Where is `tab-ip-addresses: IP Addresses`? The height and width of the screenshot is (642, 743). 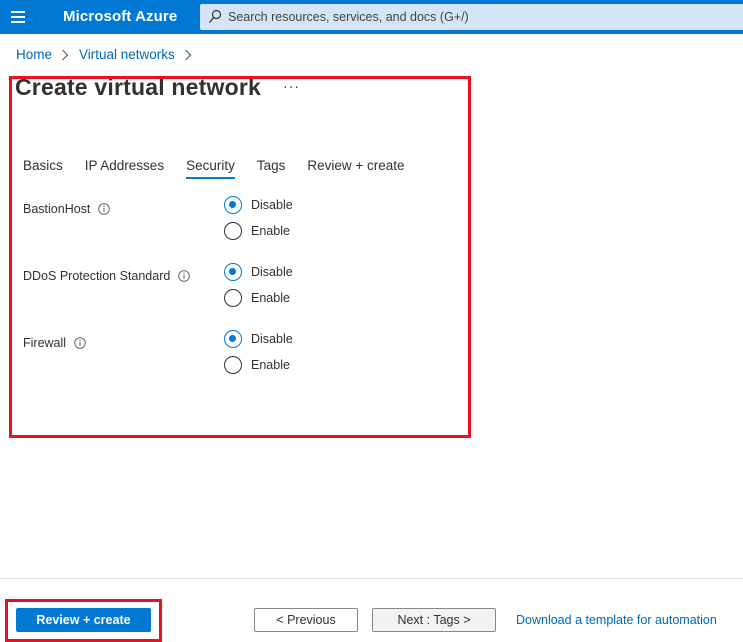
tab-ip-addresses: IP Addresses is located at coordinates (124, 168).